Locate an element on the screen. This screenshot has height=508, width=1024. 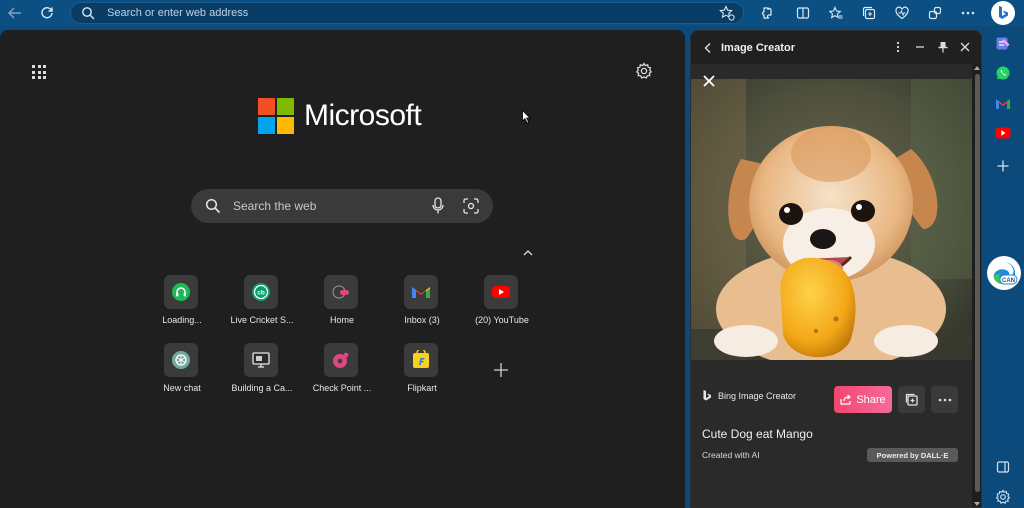
quick-link-tile: New chat is located at coordinates (182, 373).